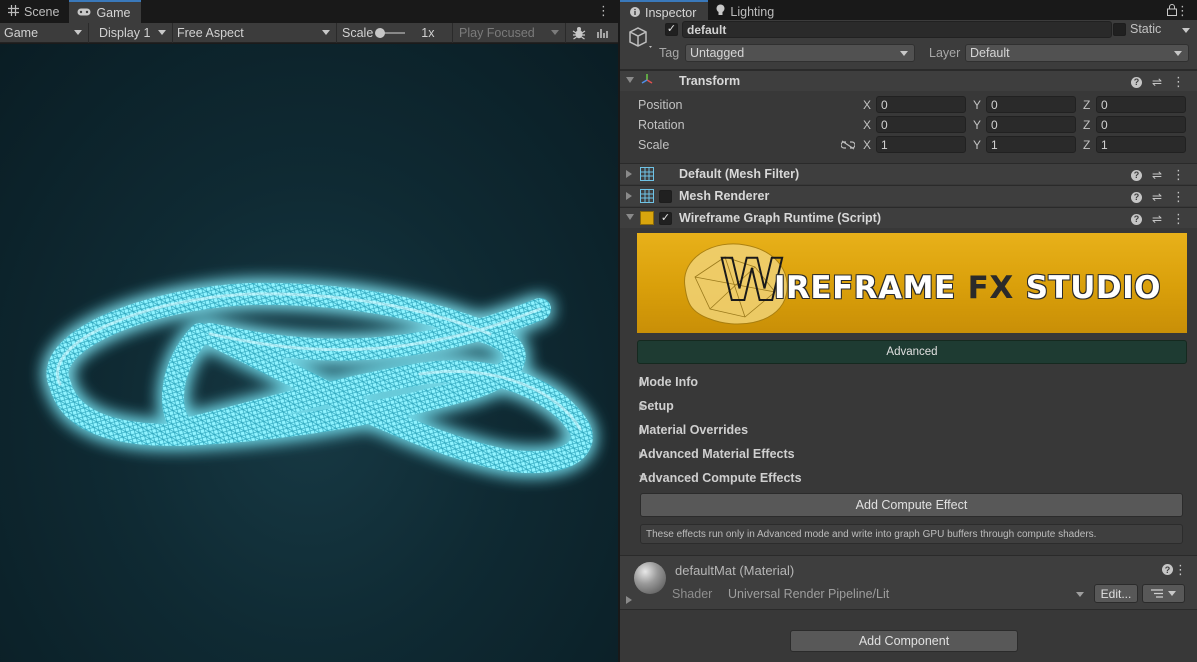  Describe the element at coordinates (912, 352) in the screenshot. I see `advanced-mode-button: Advanced` at that location.